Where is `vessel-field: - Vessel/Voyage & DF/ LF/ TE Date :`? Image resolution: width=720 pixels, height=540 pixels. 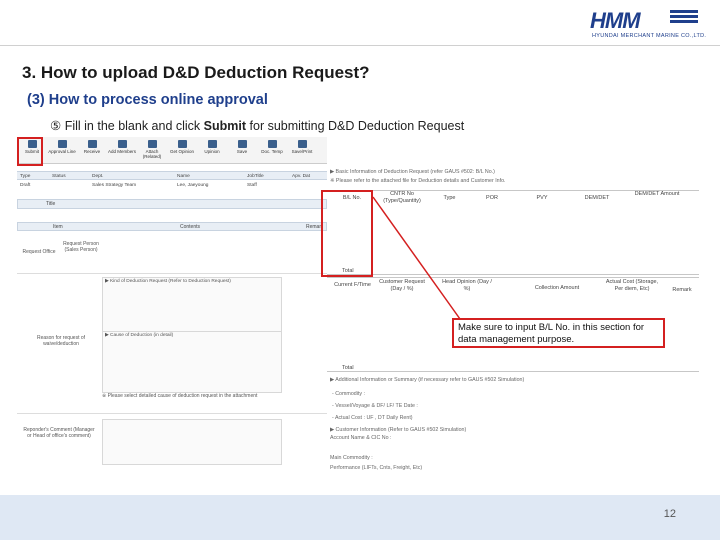
vessel-field: - Vessel/Voyage & DF/ LF/ TE Date : is located at coordinates (375, 406).